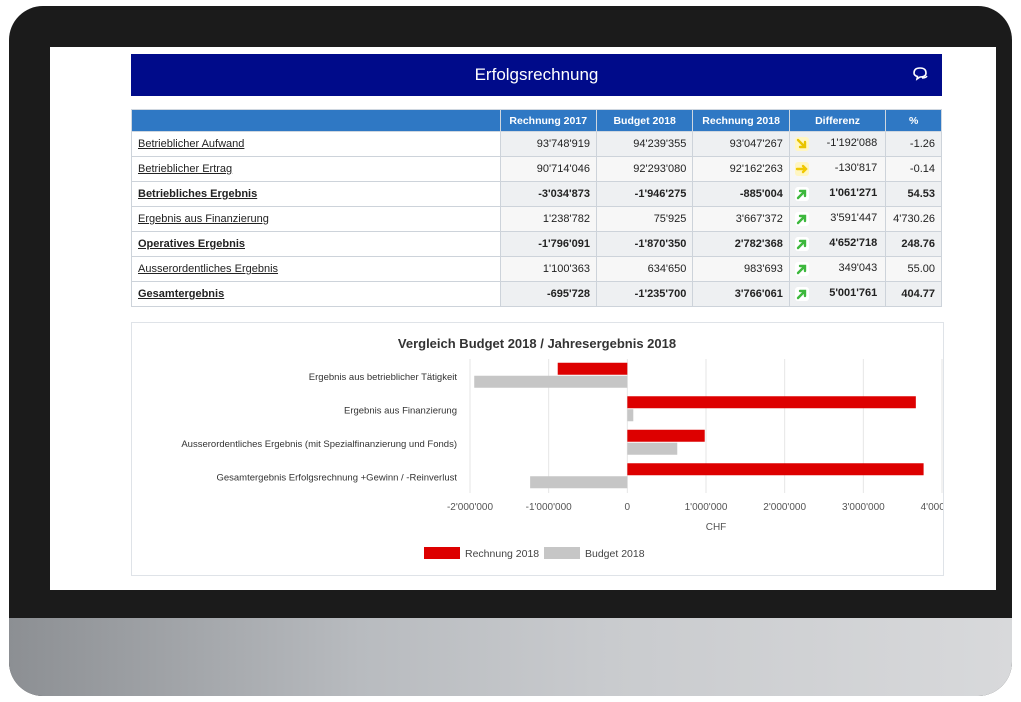 The width and height of the screenshot is (1021, 702). I want to click on rechnung-2017-cell: -1'796'091, so click(548, 244).